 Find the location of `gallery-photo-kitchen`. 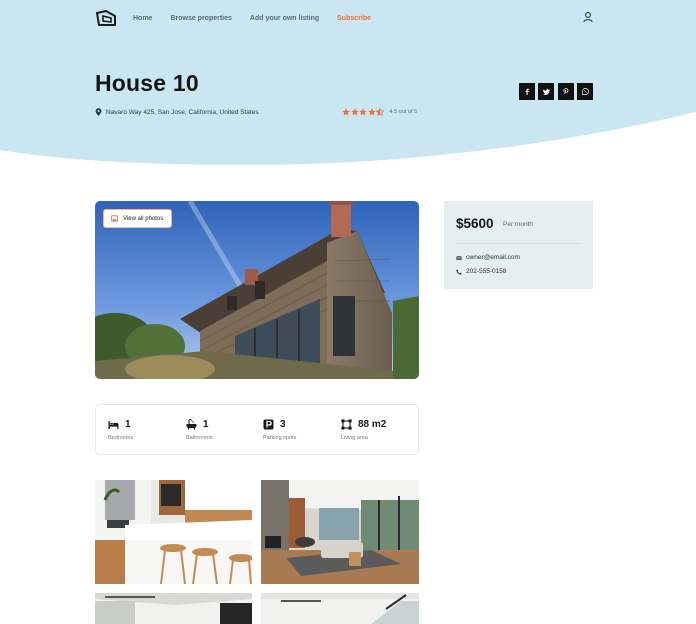

gallery-photo-kitchen is located at coordinates (173, 532).